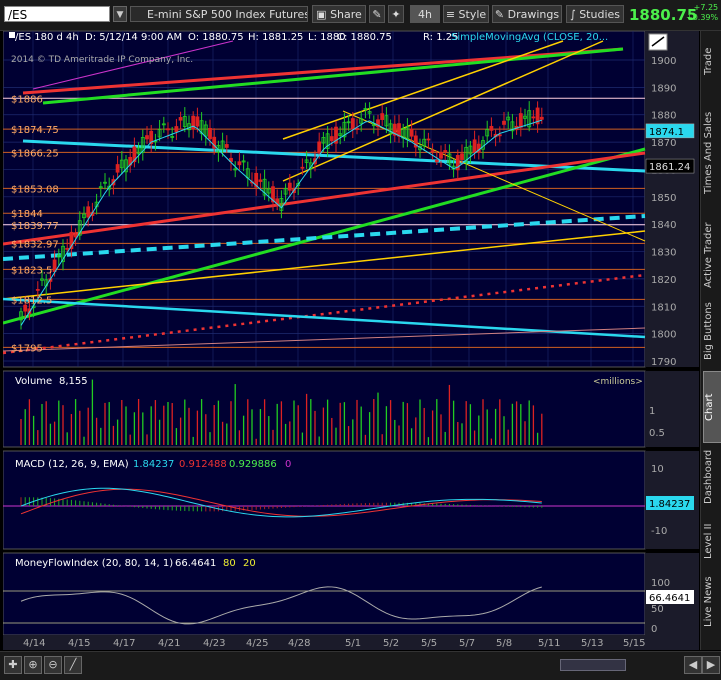  What do you see at coordinates (57, 14) in the screenshot?
I see `symbol-input: /ES` at bounding box center [57, 14].